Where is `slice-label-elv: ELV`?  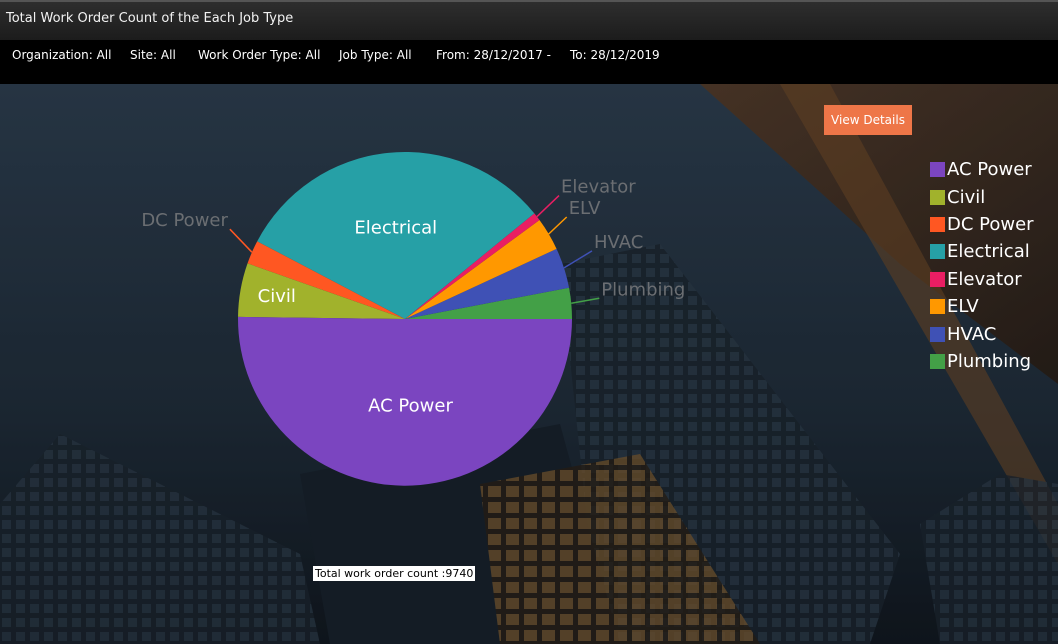
slice-label-elv: ELV is located at coordinates (585, 208).